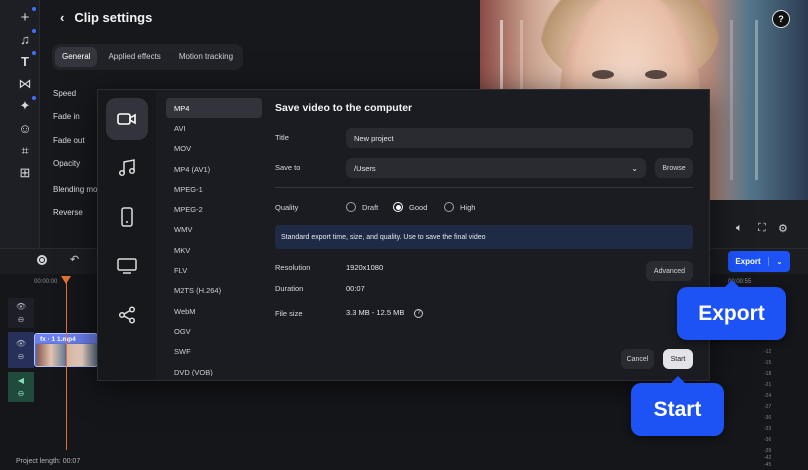  Describe the element at coordinates (67, 163) in the screenshot. I see `property-opacity: Opacity` at that location.